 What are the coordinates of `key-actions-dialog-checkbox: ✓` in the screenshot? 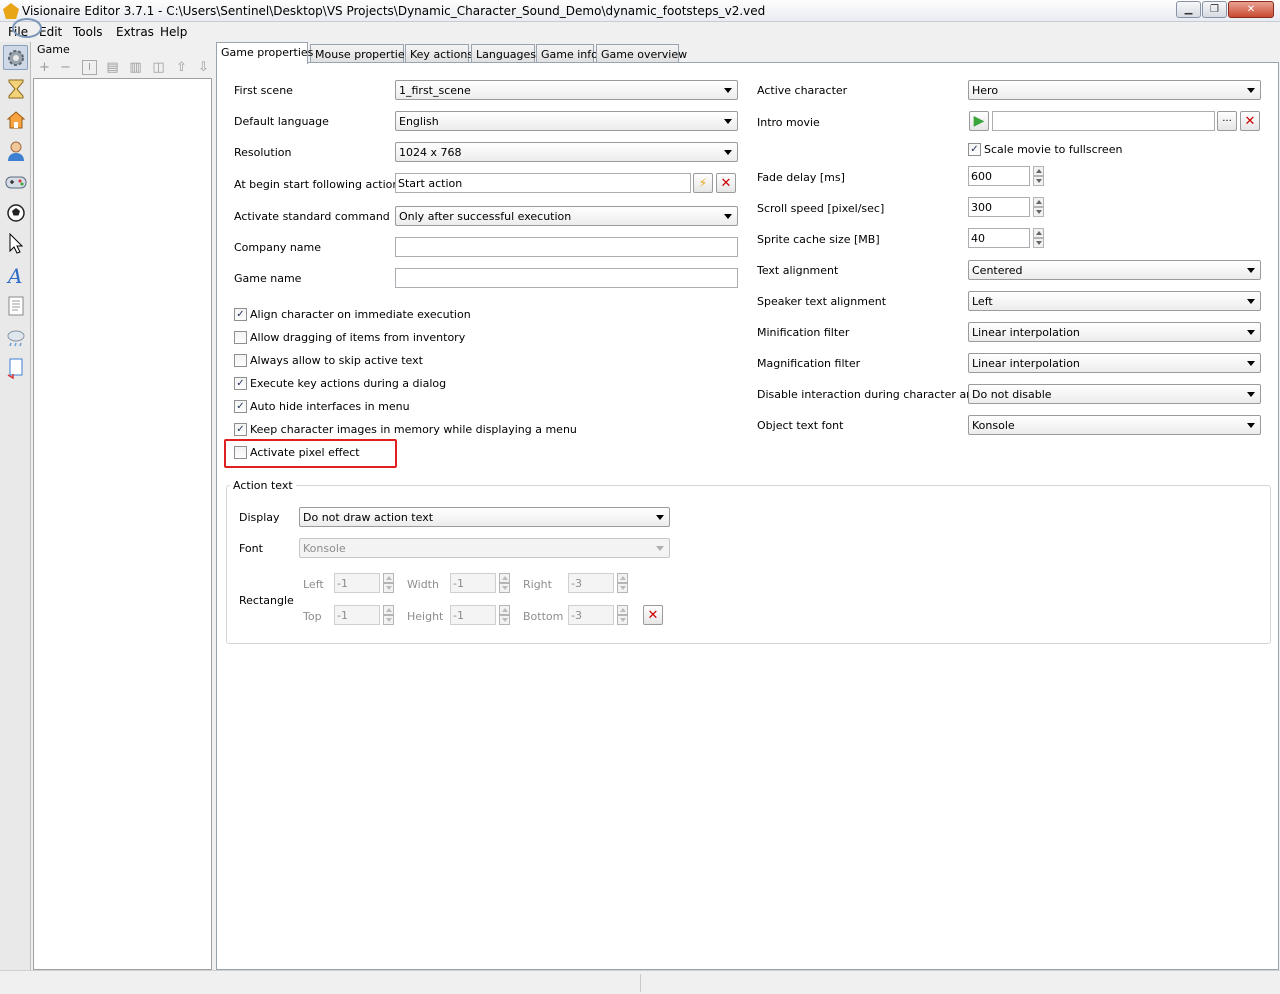 It's located at (240, 383).